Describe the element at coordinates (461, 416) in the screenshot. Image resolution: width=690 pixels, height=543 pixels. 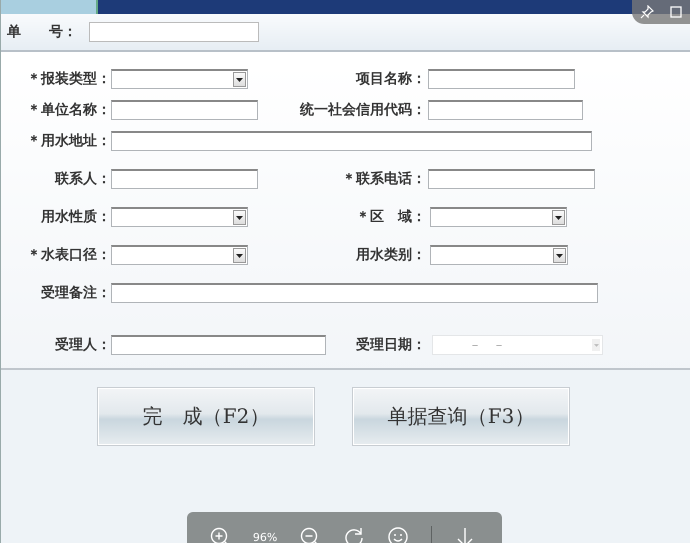
I see `action-button: 单据查询（F3）` at that location.